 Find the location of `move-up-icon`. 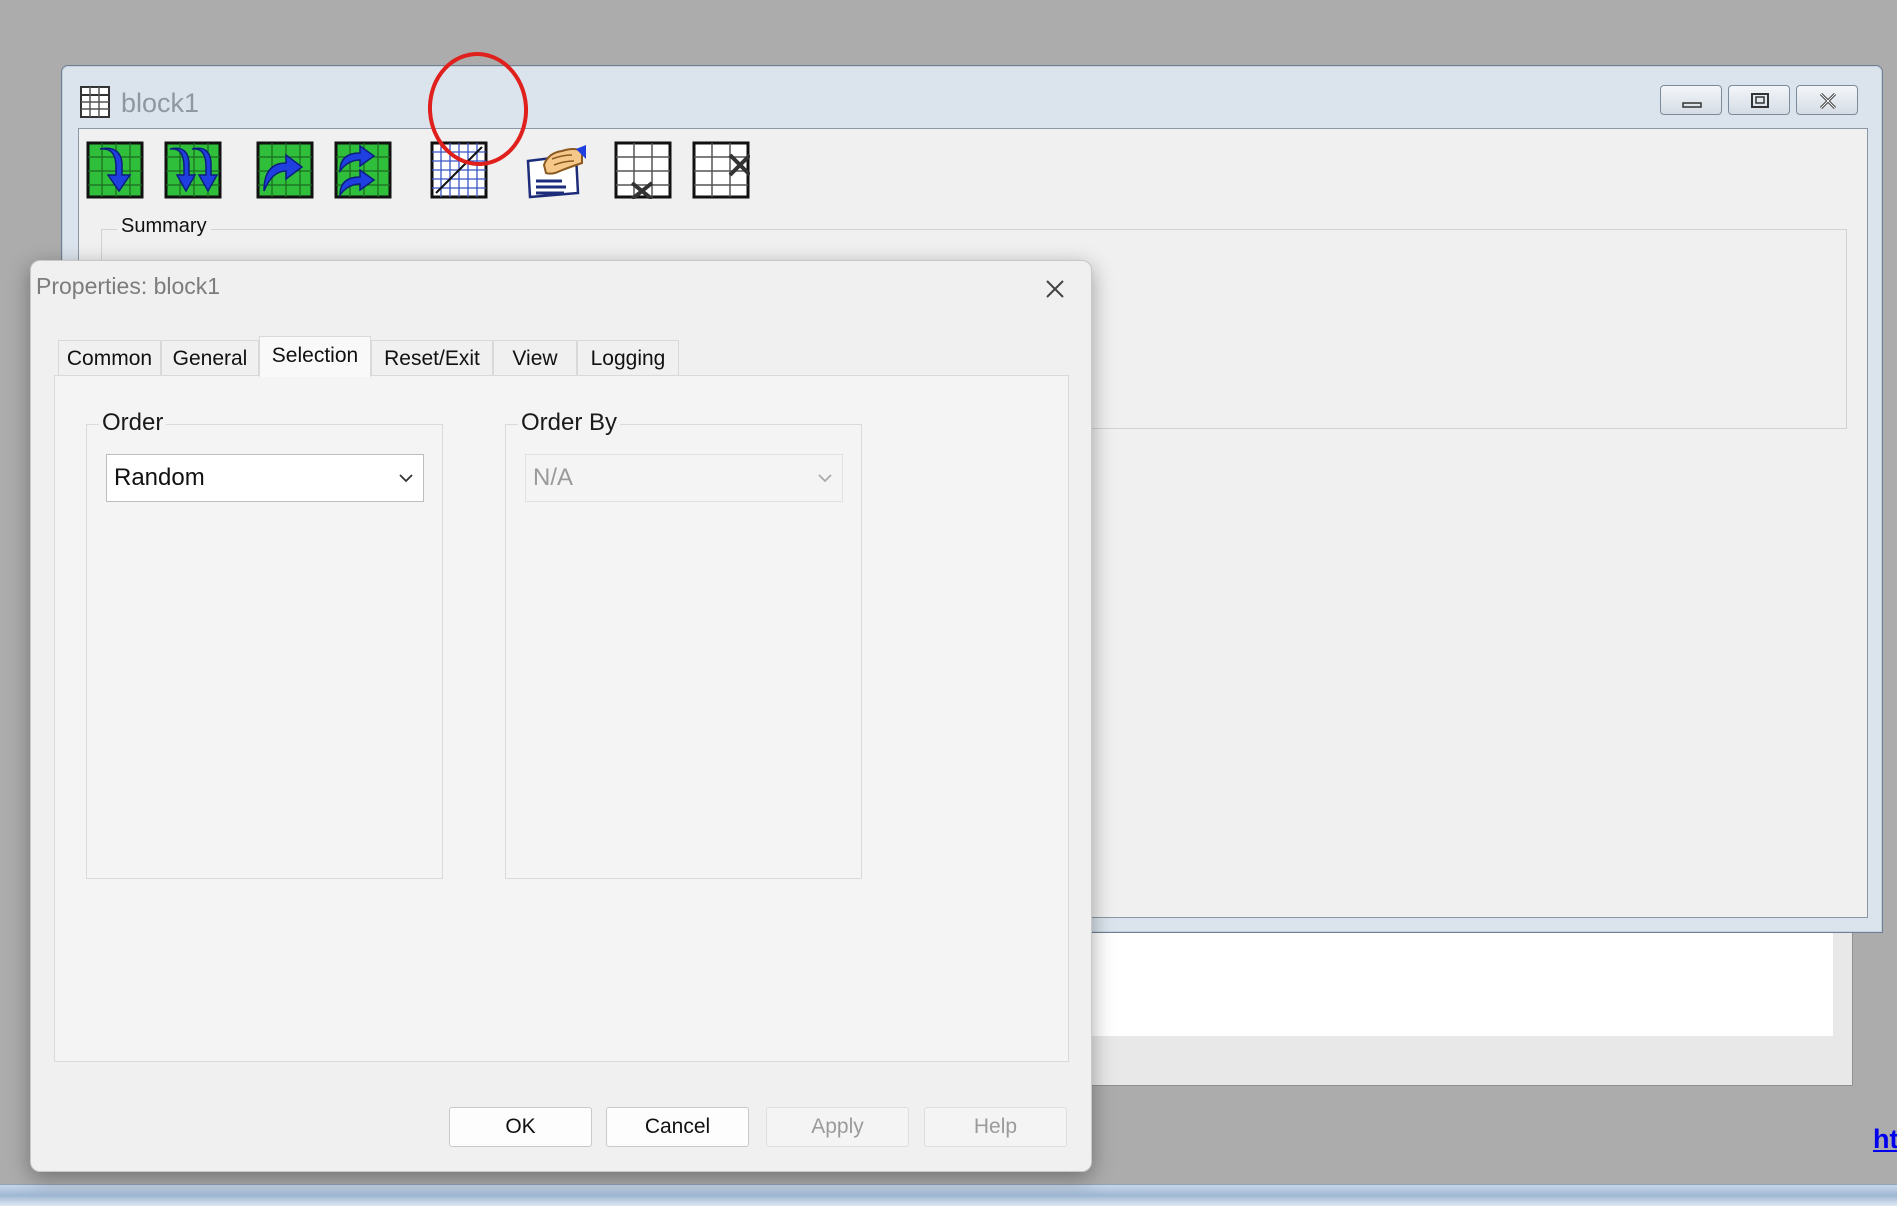

move-up-icon is located at coordinates (285, 170).